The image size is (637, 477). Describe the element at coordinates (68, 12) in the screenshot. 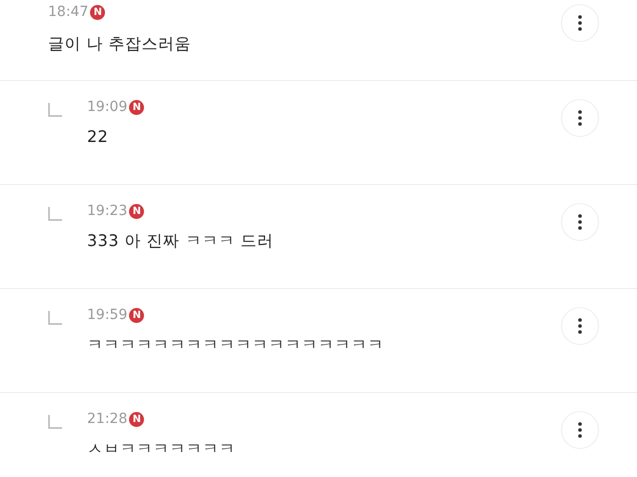

I see `comment-time: 18:47` at that location.